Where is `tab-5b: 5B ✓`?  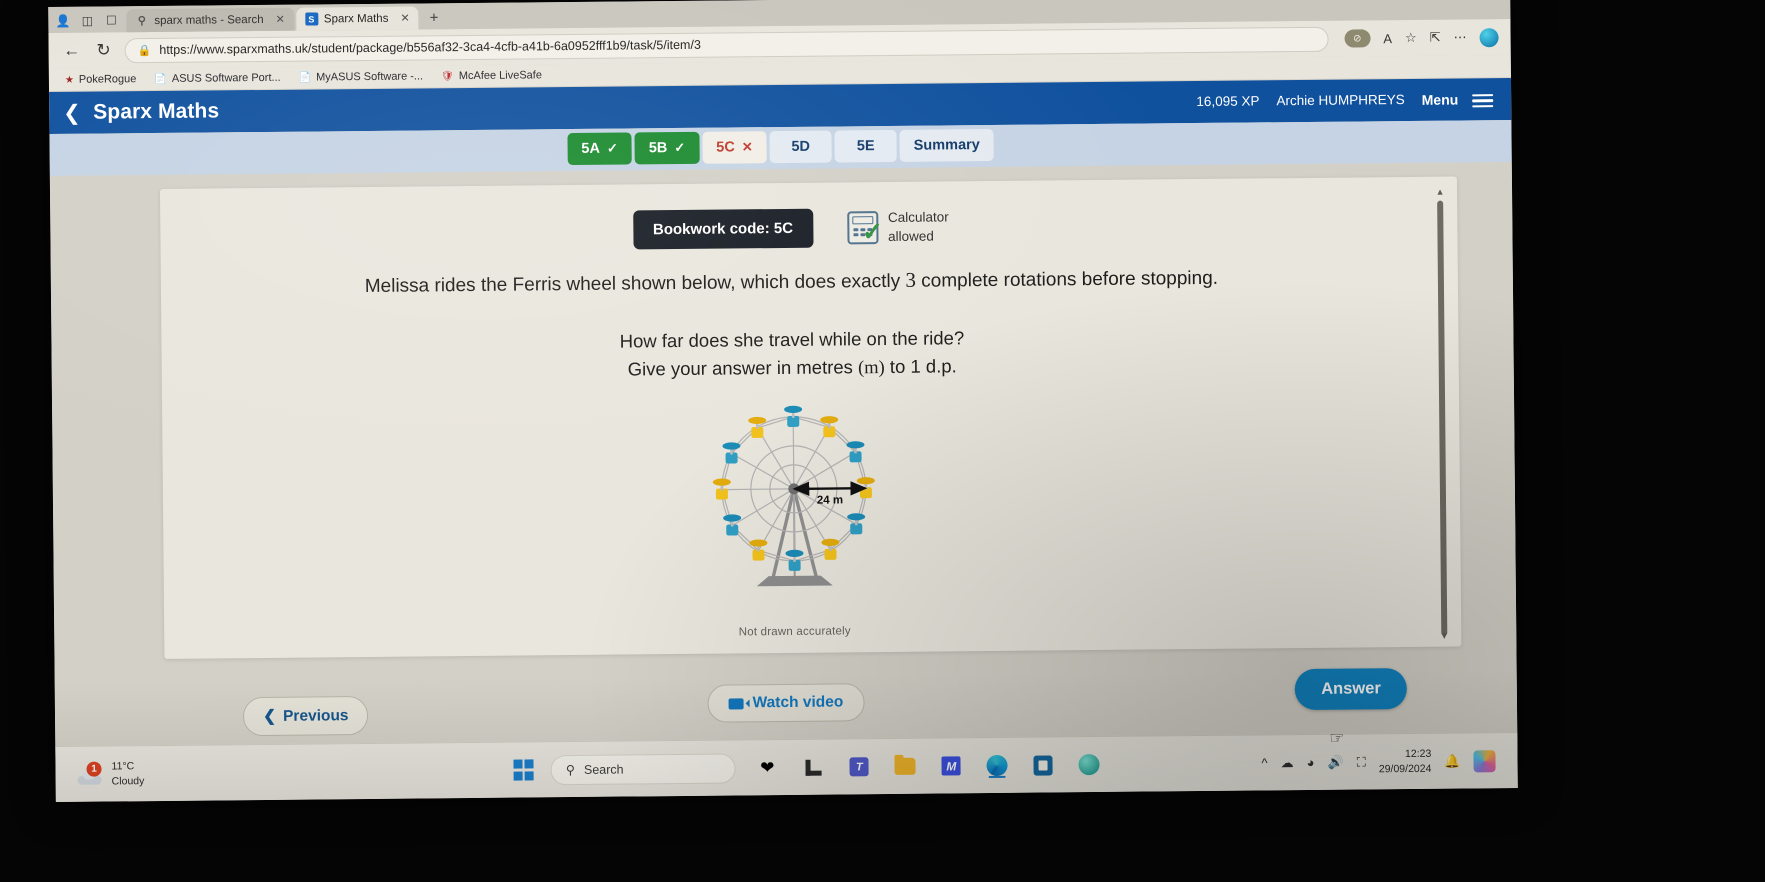
tab-5b: 5B ✓ is located at coordinates (667, 148).